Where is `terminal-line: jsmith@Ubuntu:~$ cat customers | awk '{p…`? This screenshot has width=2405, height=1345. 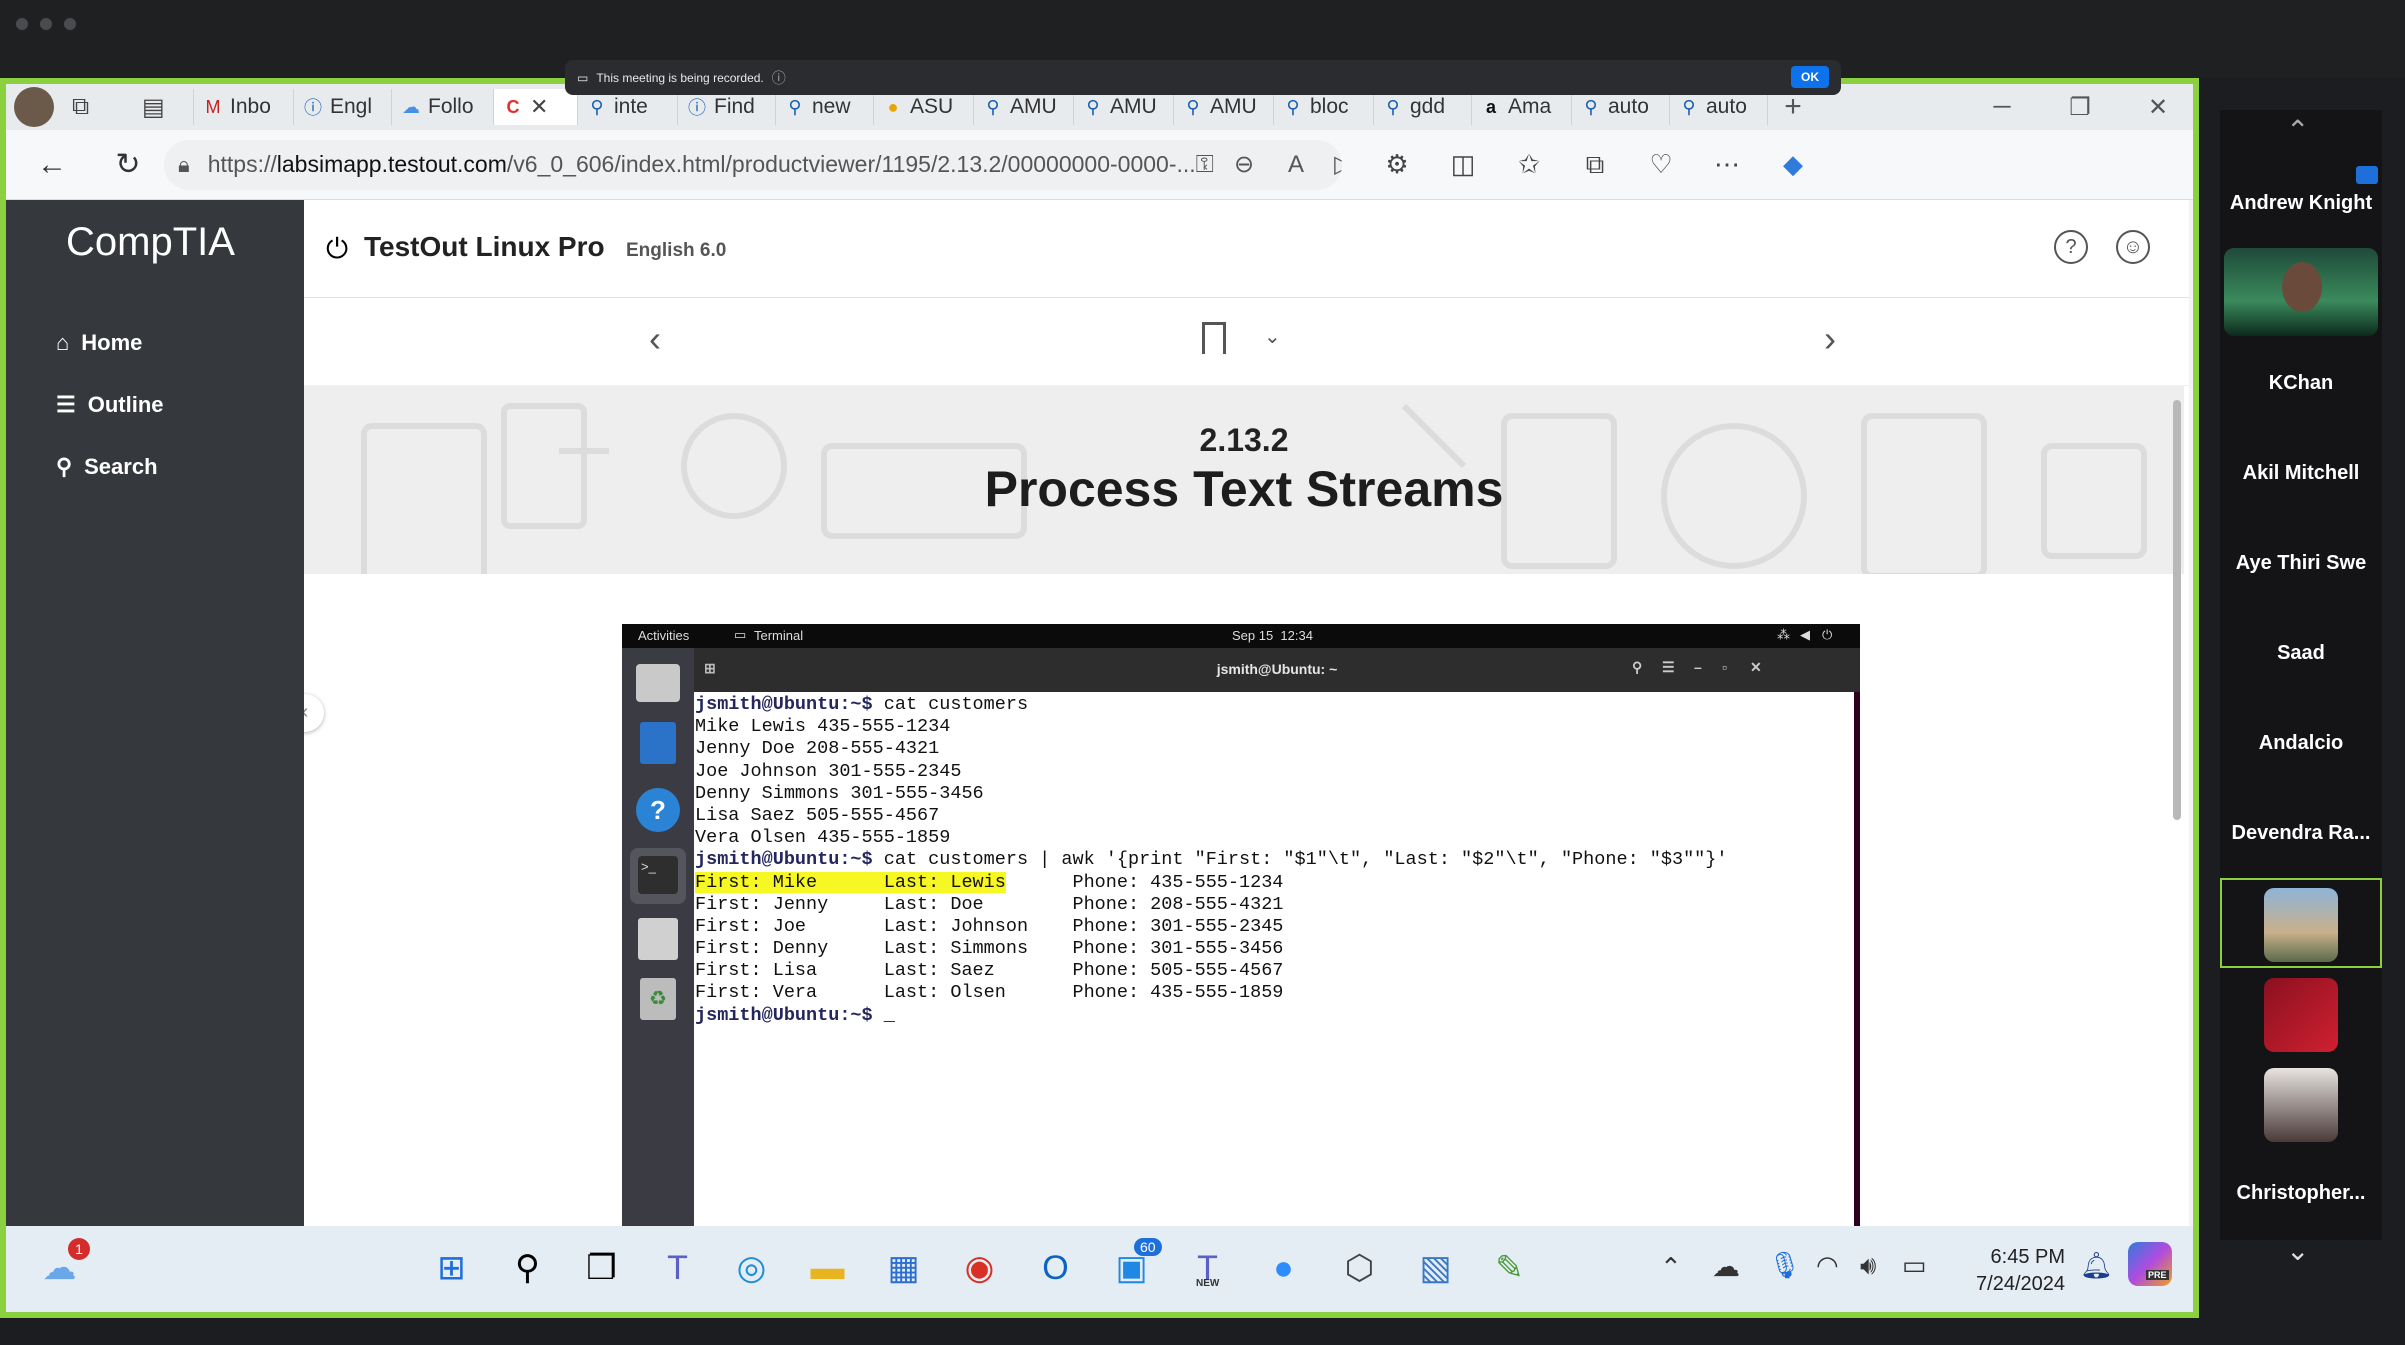
terminal-line: jsmith@Ubuntu:~$ cat customers | awk '{p… is located at coordinates (1274, 860).